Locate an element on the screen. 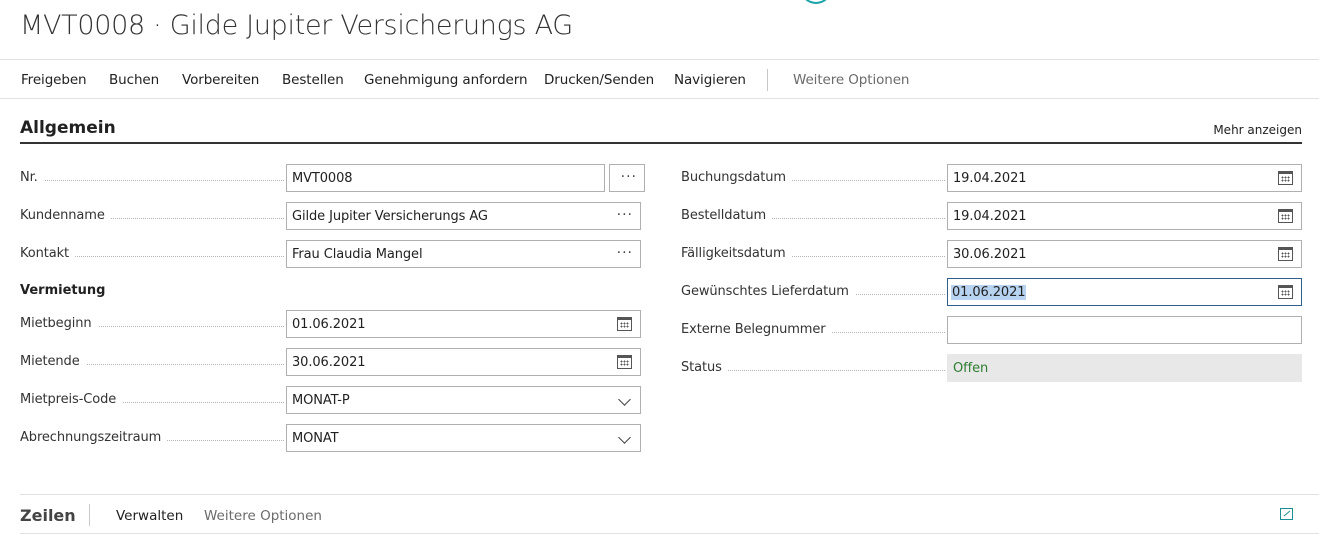 This screenshot has width=1319, height=539. billing-period-label: Abrechnungszeitraum is located at coordinates (94, 437).